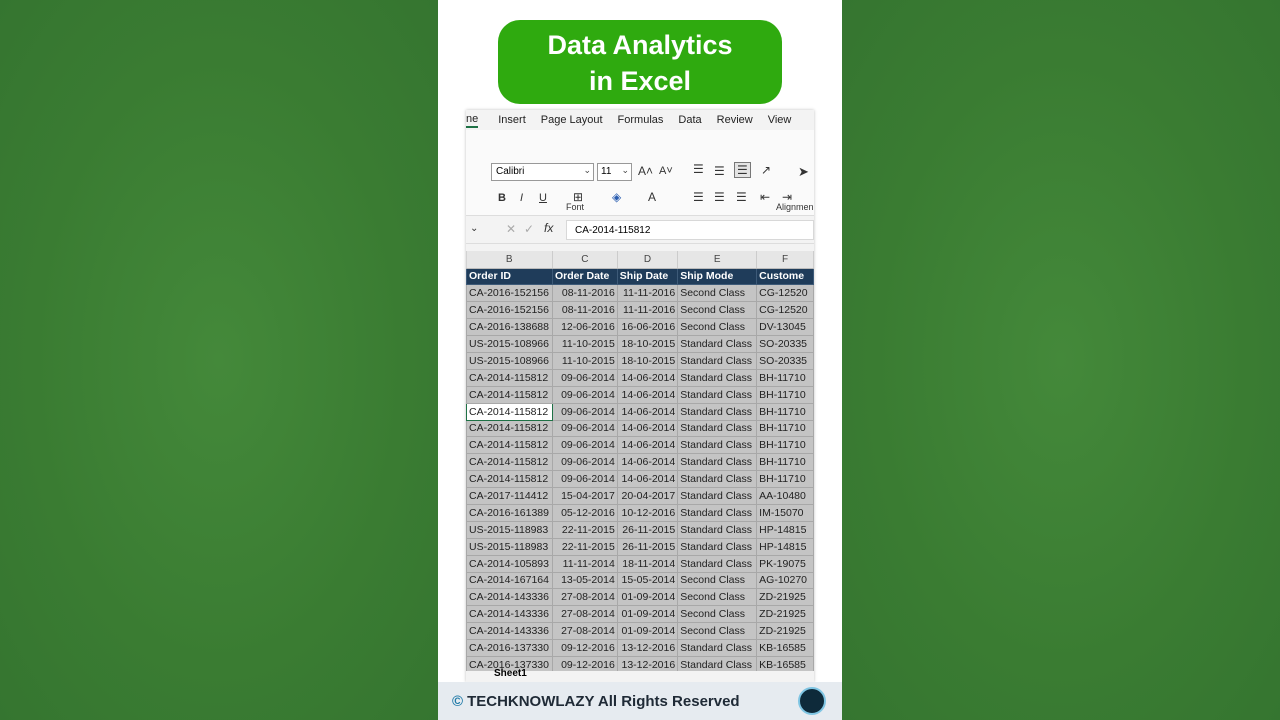 This screenshot has height=720, width=1280. I want to click on column-header-f: F, so click(785, 260).